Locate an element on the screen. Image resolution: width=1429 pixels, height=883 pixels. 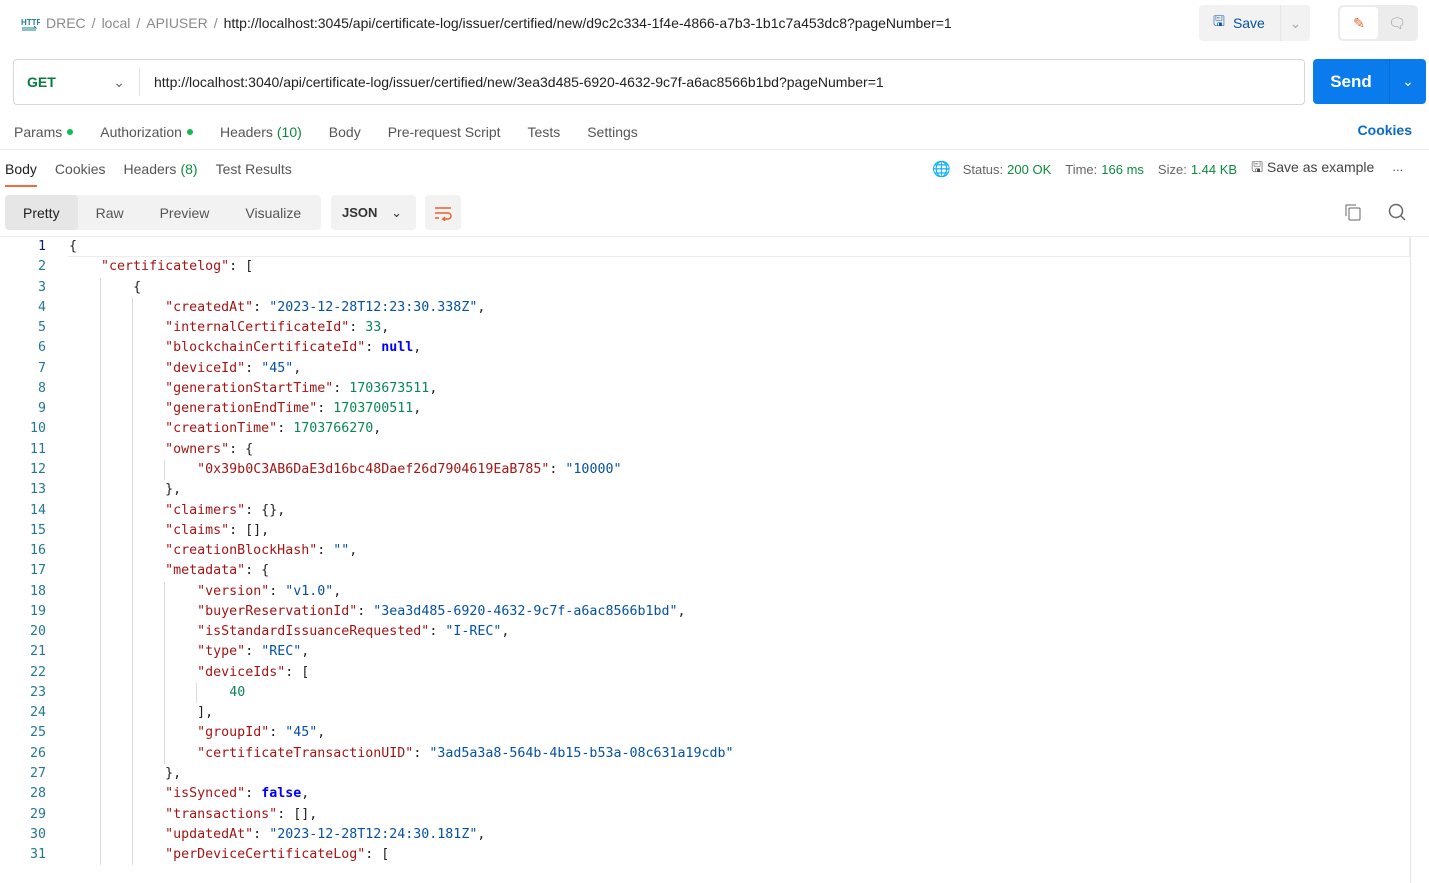
cookies-link: Cookies is located at coordinates (1385, 130).